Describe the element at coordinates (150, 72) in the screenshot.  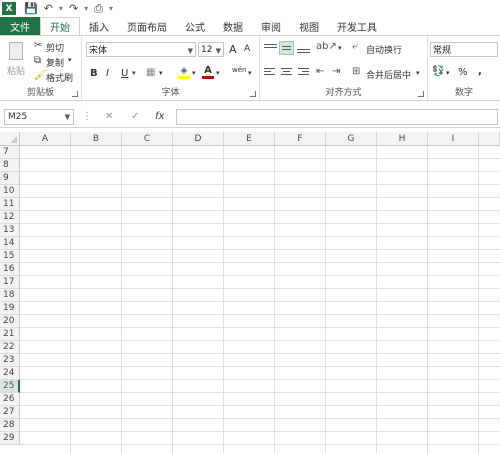
I see `borders-icon: ▦` at that location.